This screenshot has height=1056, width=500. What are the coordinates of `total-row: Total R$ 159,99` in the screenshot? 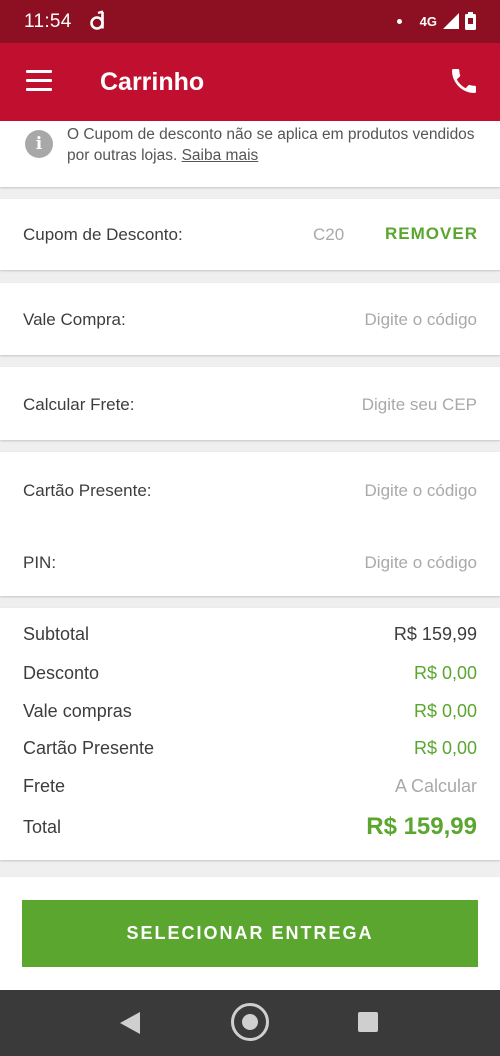 It's located at (250, 828).